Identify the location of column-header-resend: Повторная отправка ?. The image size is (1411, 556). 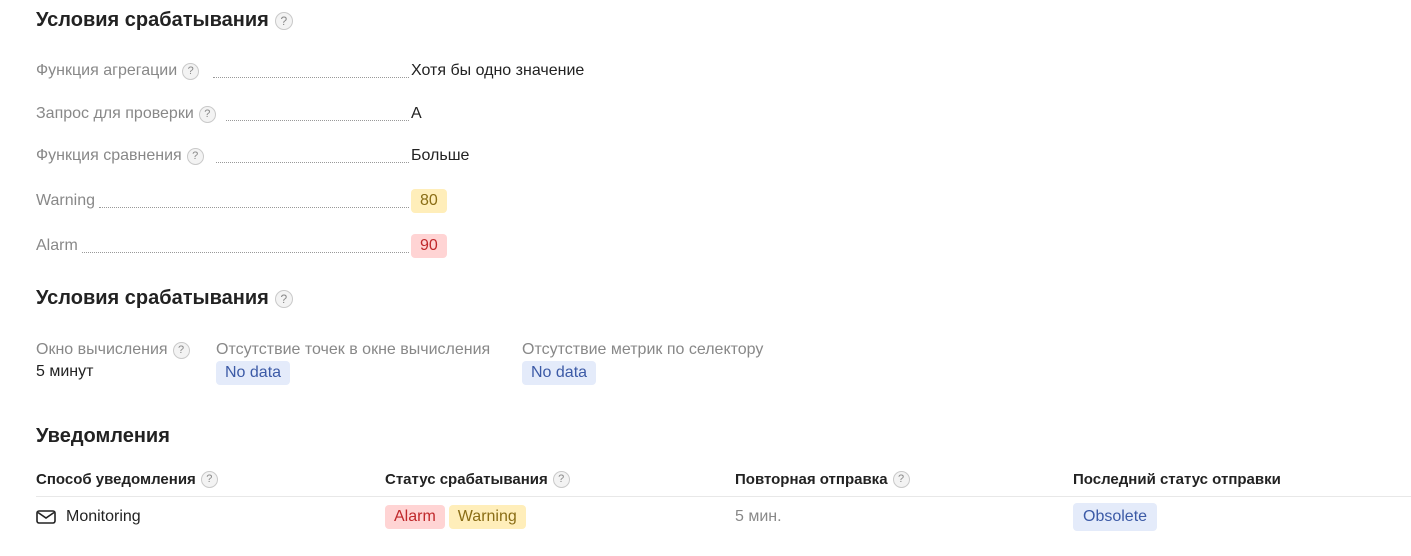
(822, 479).